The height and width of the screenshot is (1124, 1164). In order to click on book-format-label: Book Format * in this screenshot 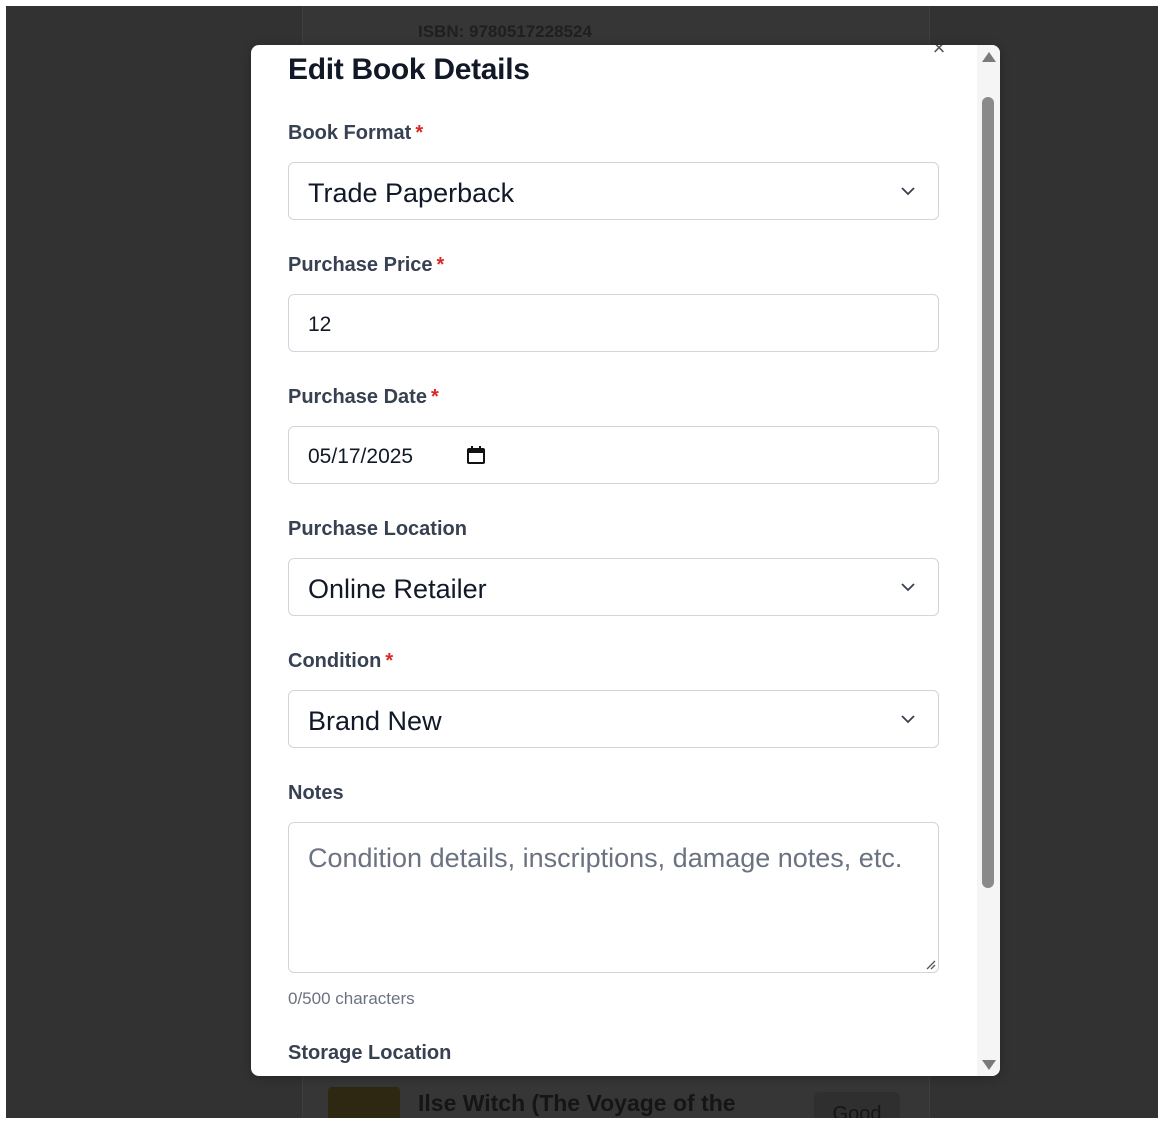, I will do `click(356, 133)`.